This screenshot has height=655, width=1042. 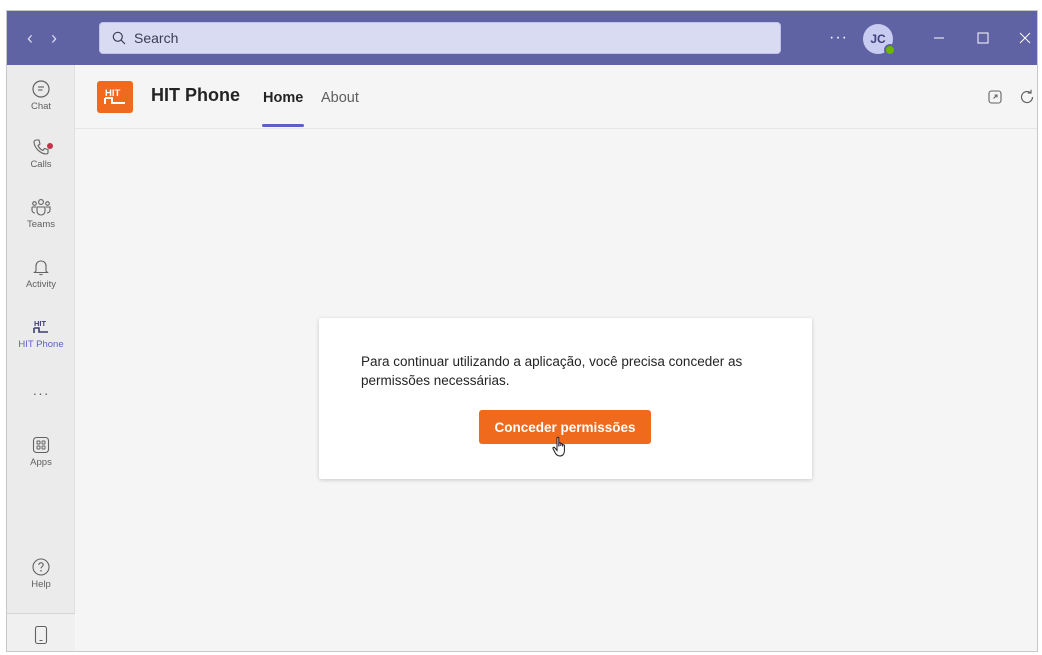 I want to click on hand-pointer-cursor-icon, so click(x=558, y=446).